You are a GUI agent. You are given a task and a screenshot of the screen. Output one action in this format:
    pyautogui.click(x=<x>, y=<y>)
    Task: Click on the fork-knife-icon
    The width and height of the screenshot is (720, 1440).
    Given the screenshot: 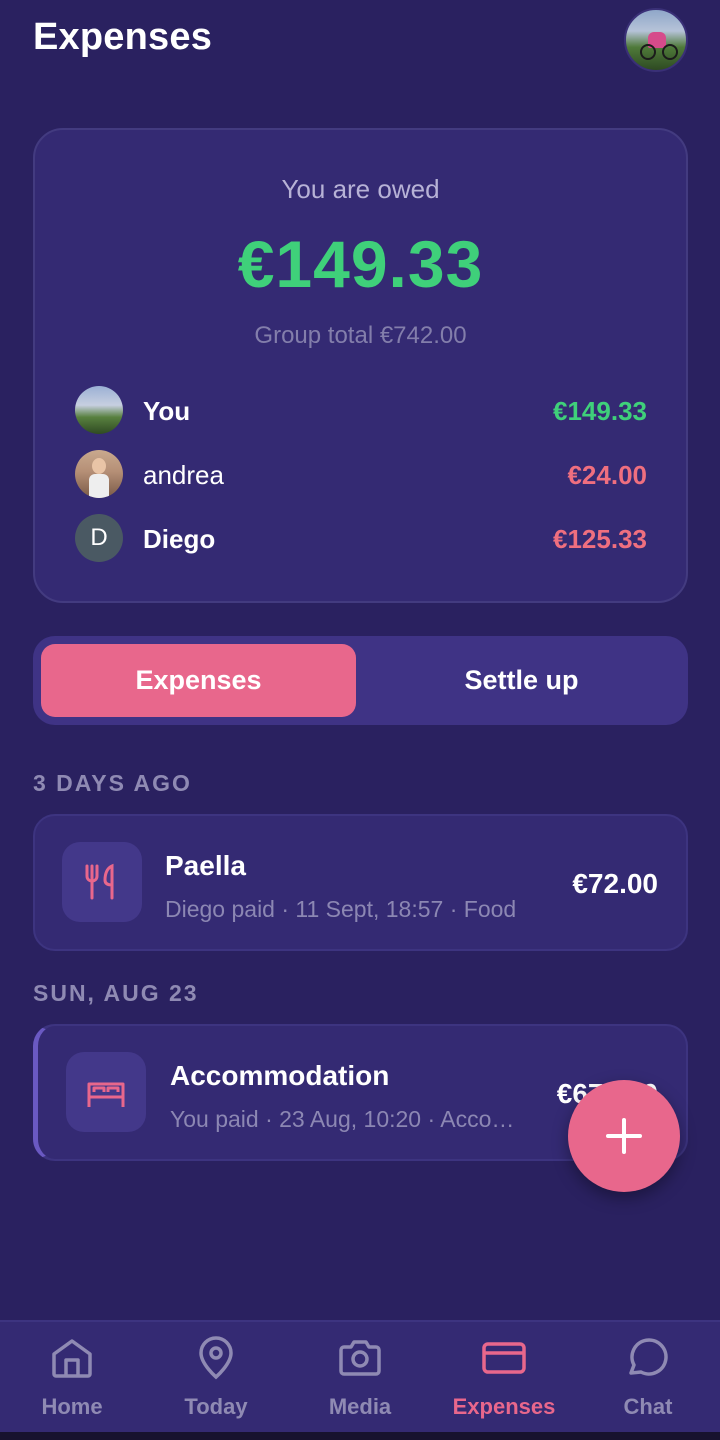 What is the action you would take?
    pyautogui.click(x=99, y=881)
    